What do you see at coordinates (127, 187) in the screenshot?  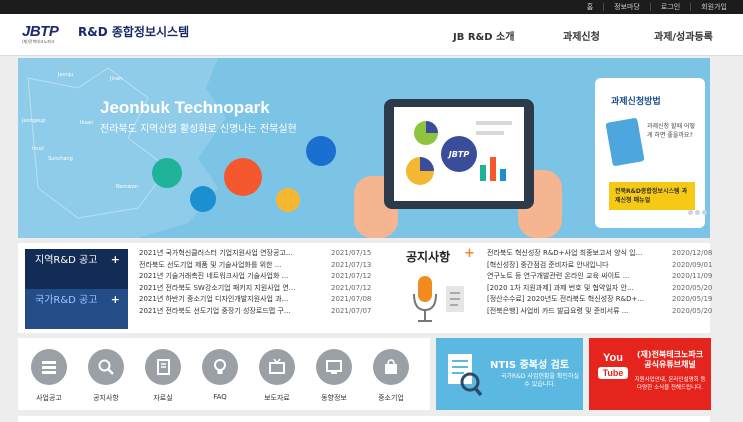 I see `map-label-namwon: Namwon` at bounding box center [127, 187].